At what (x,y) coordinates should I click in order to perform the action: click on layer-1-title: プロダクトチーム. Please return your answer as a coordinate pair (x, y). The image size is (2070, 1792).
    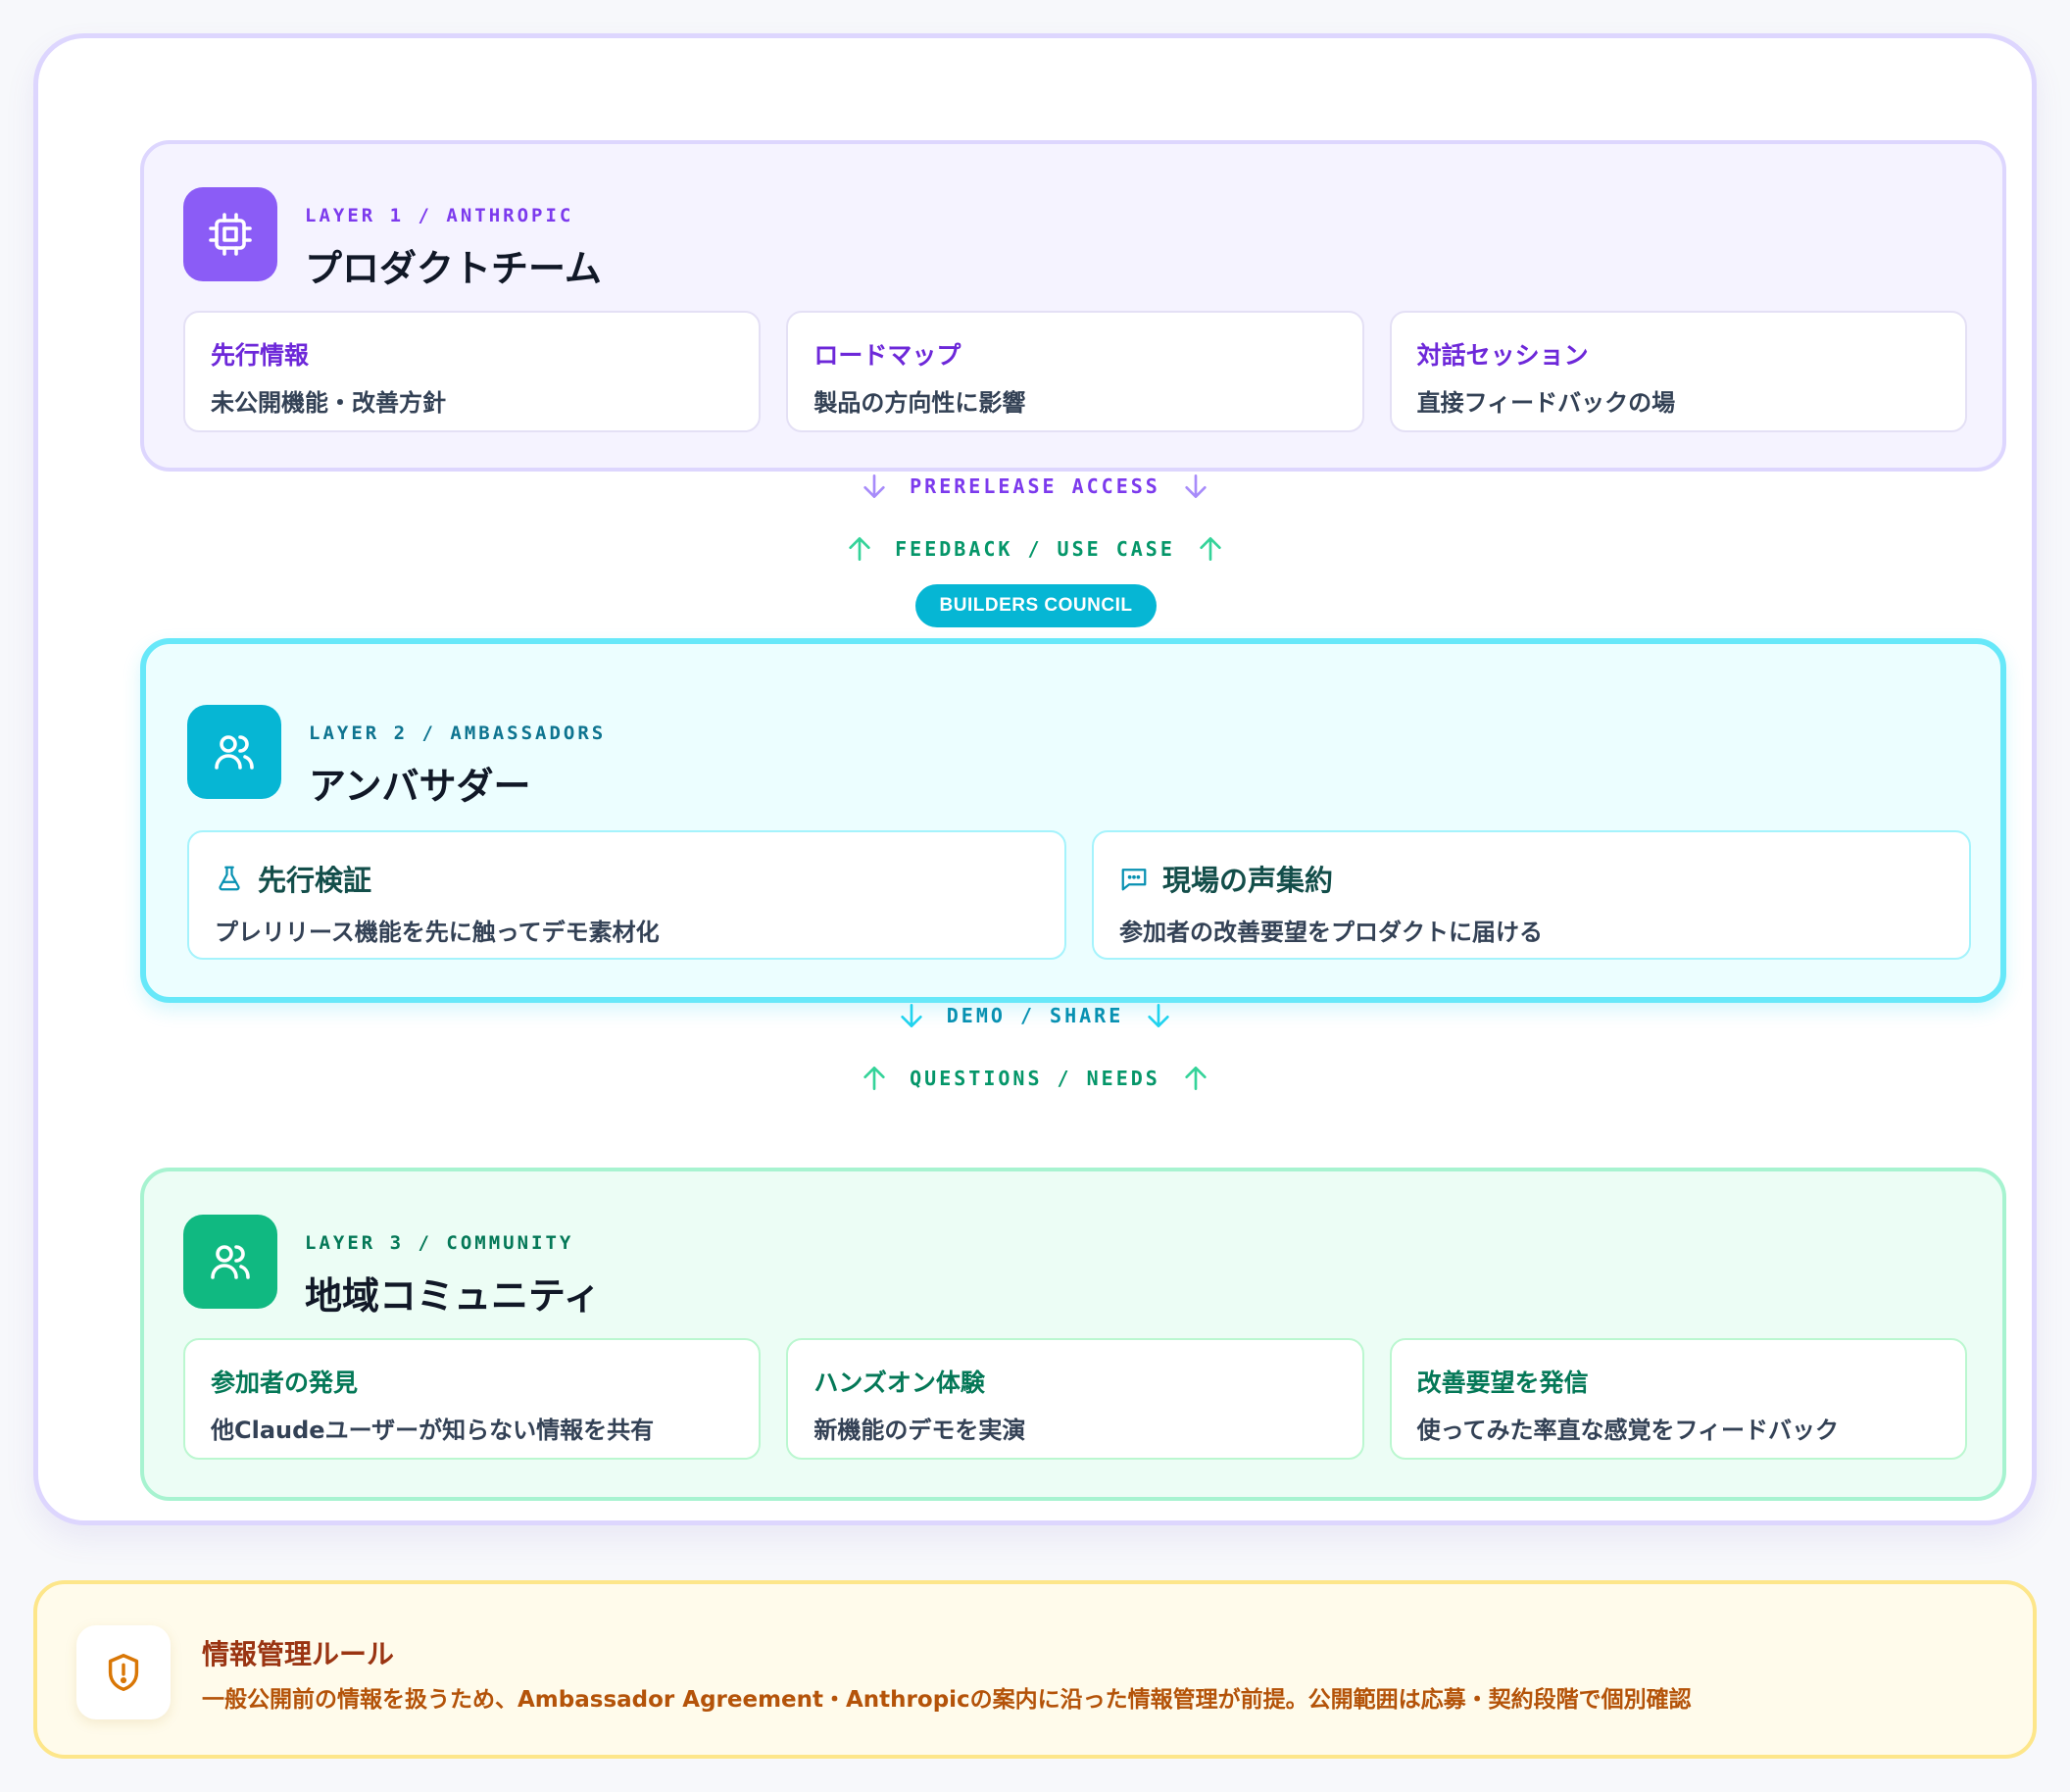
    Looking at the image, I should click on (453, 268).